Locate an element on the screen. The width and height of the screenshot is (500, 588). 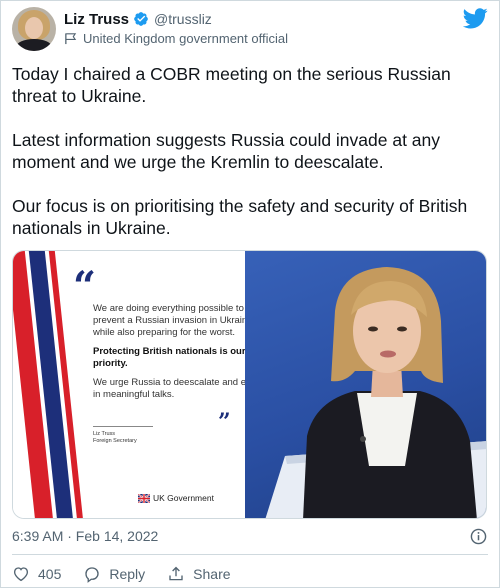
author-display-name: Liz Truss is located at coordinates (96, 19).